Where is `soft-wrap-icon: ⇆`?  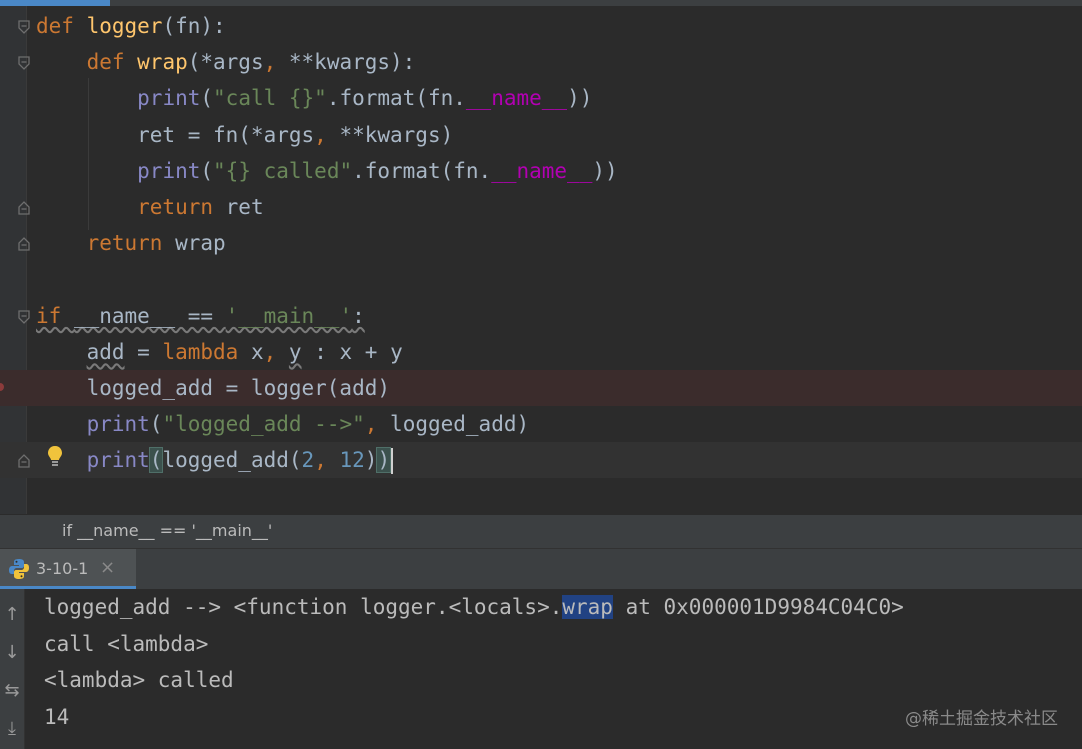 soft-wrap-icon: ⇆ is located at coordinates (12, 691).